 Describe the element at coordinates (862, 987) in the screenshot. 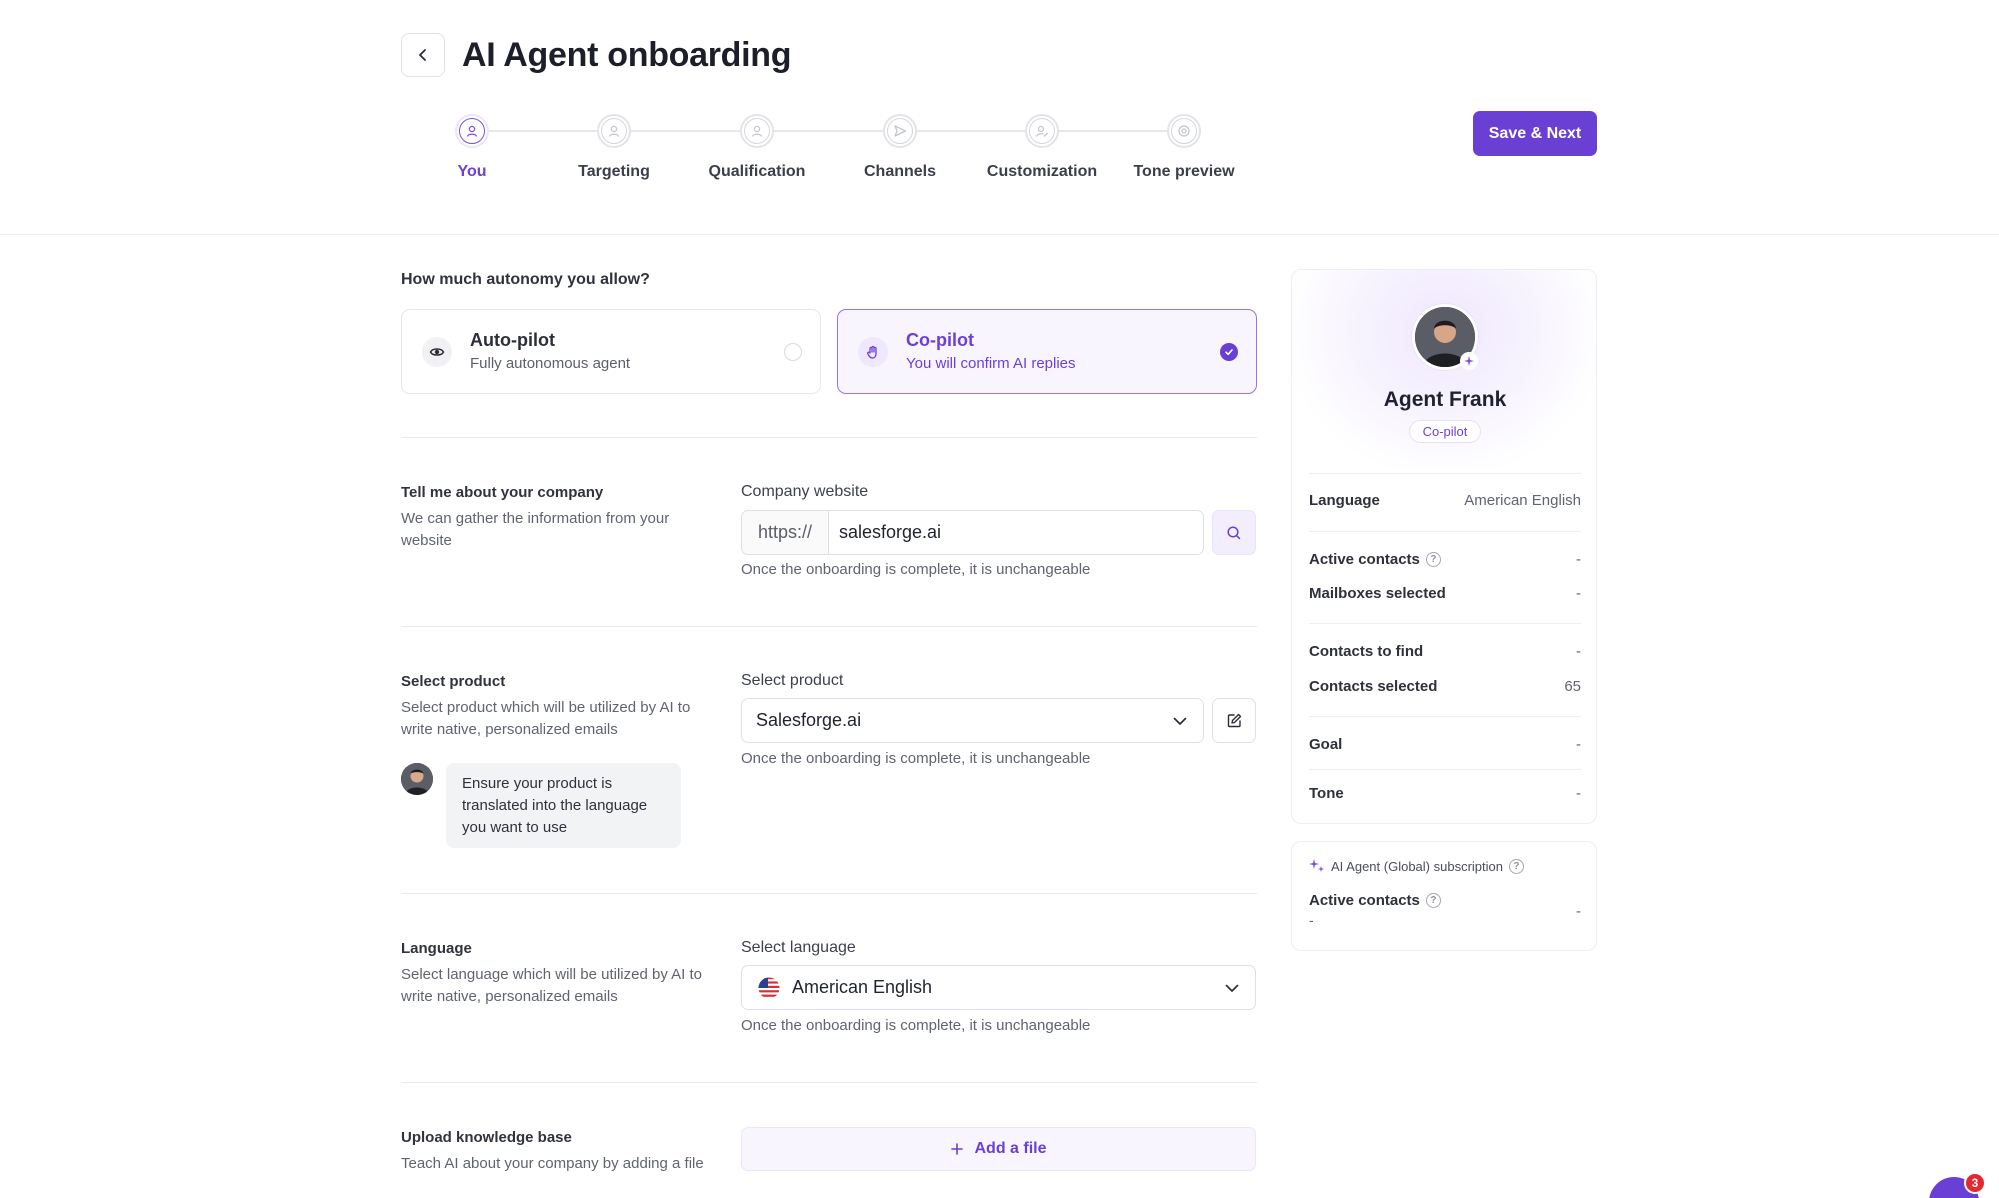

I see `language-select-value: American English` at that location.